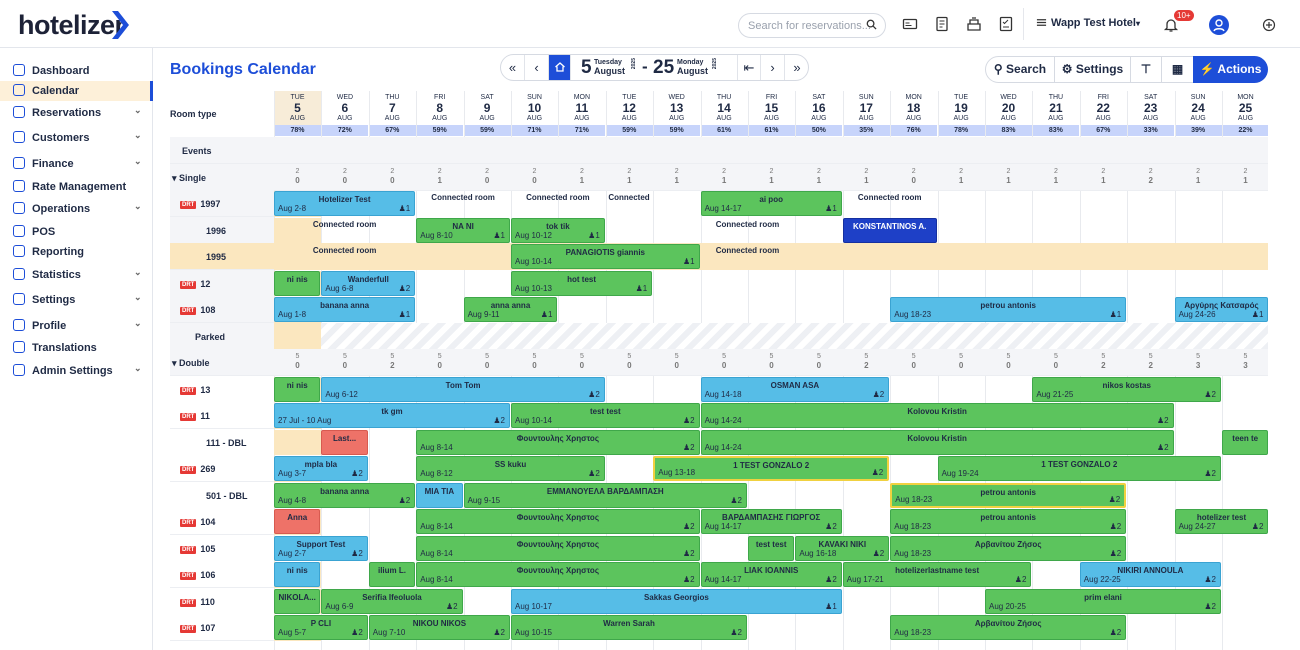 The image size is (1300, 650). What do you see at coordinates (1092, 69) in the screenshot?
I see `settings-button: ⚙ Settings` at bounding box center [1092, 69].